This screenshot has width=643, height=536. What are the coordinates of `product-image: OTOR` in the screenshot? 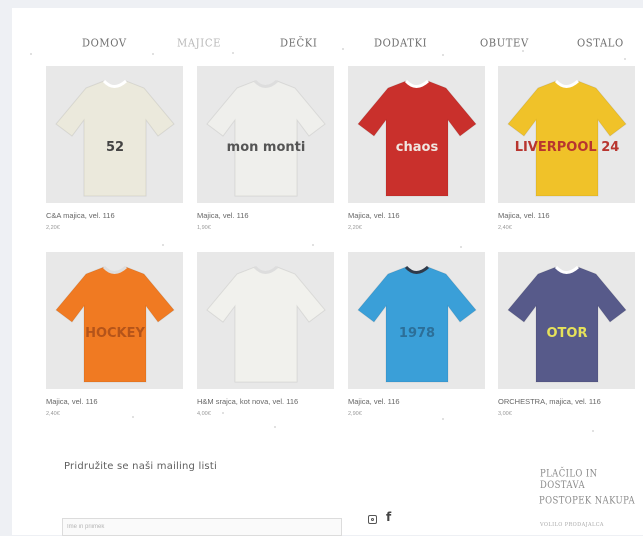 It's located at (566, 320).